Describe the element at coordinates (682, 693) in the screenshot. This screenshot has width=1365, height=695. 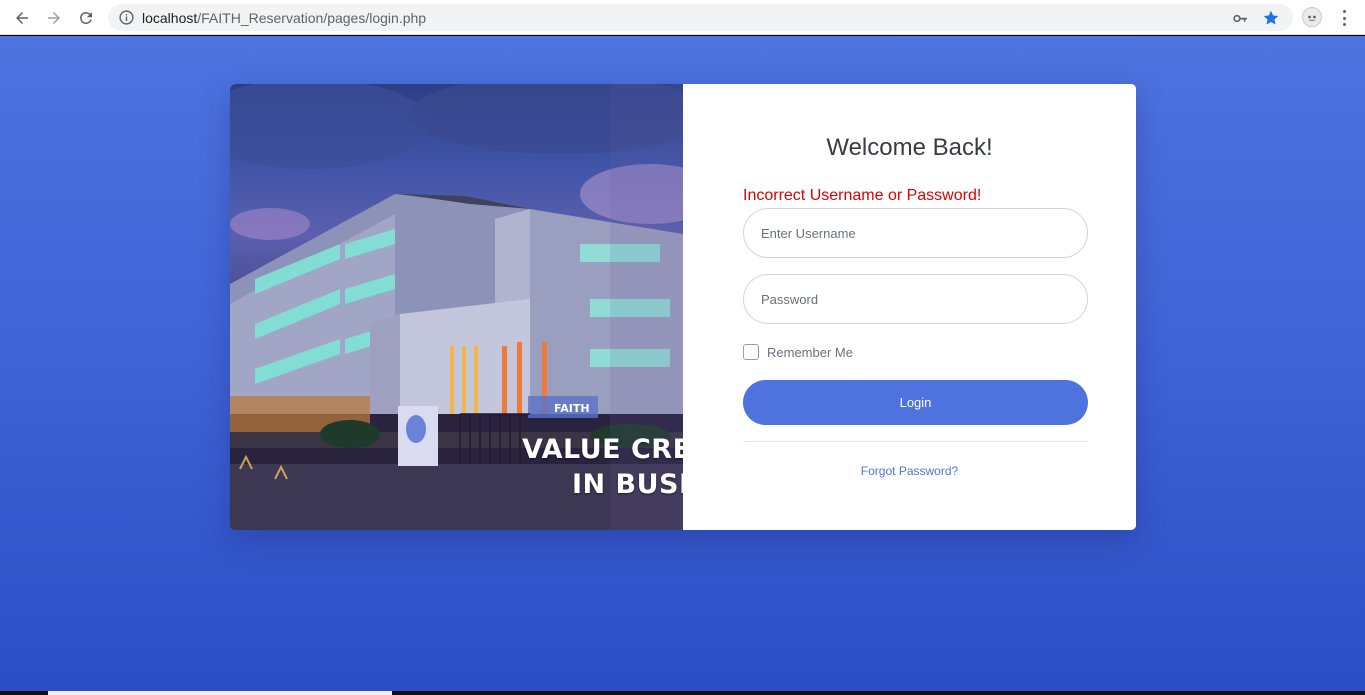
I see `taskbar-strip` at that location.